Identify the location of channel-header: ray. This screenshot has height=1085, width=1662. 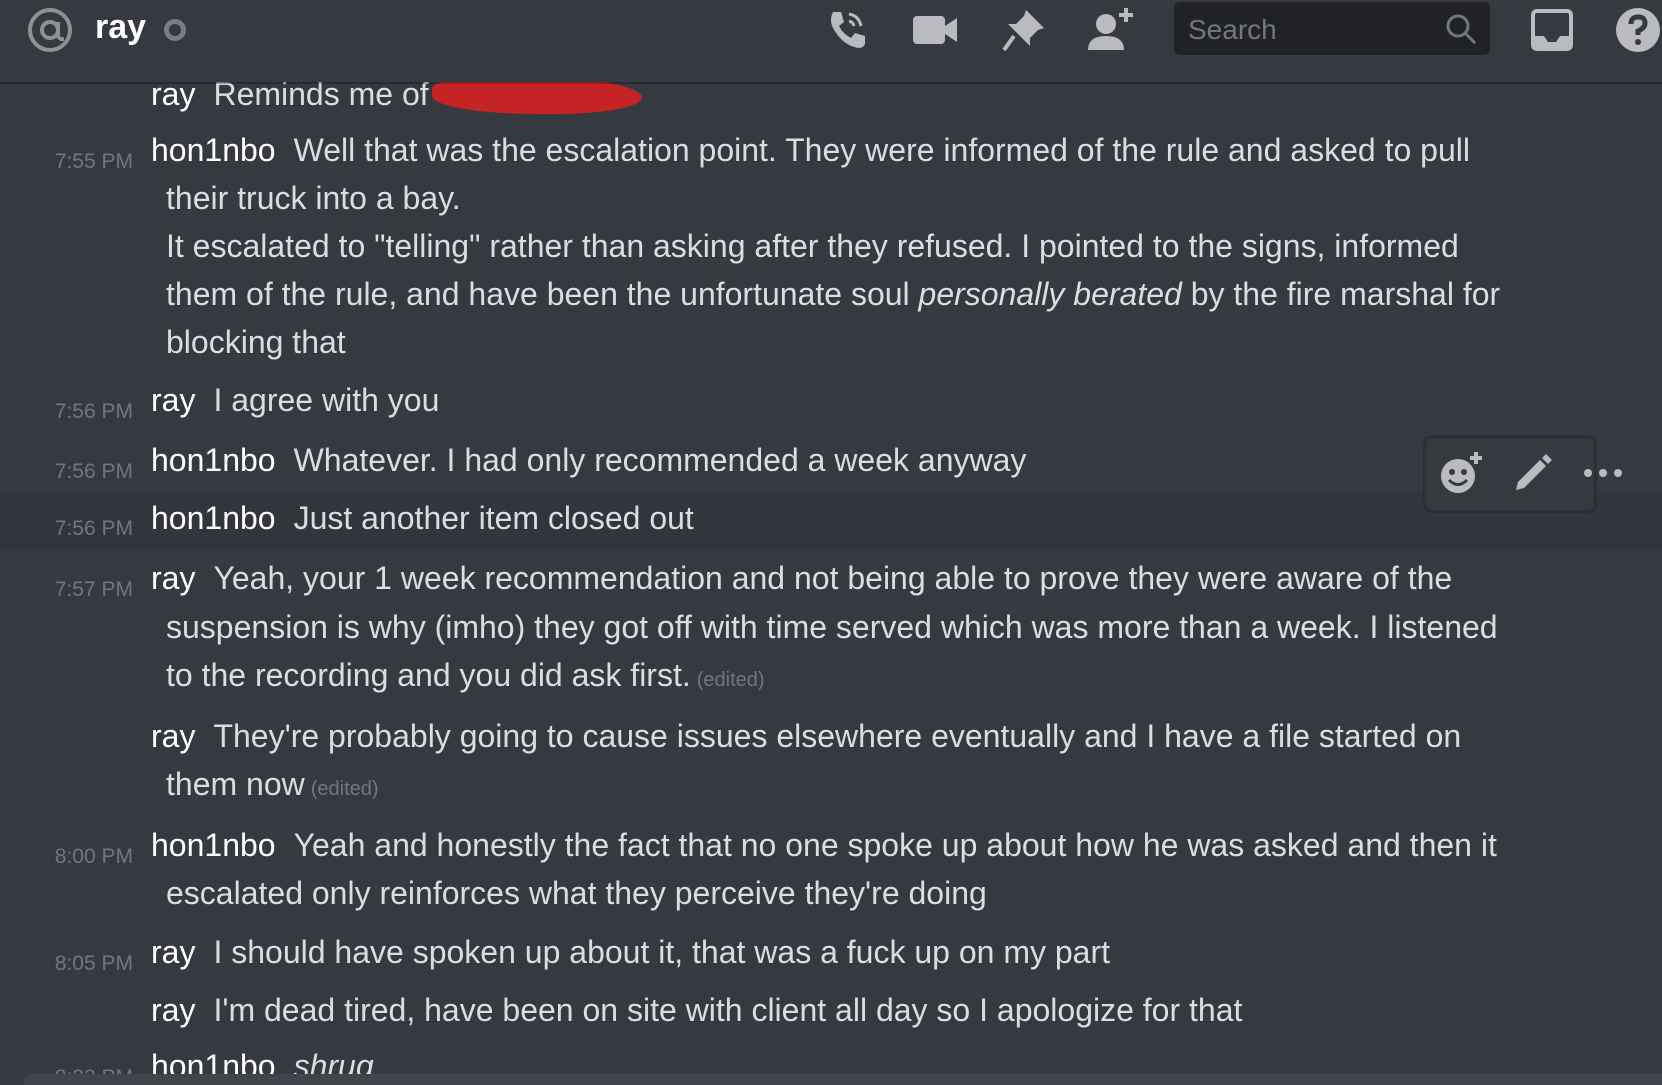
(831, 41).